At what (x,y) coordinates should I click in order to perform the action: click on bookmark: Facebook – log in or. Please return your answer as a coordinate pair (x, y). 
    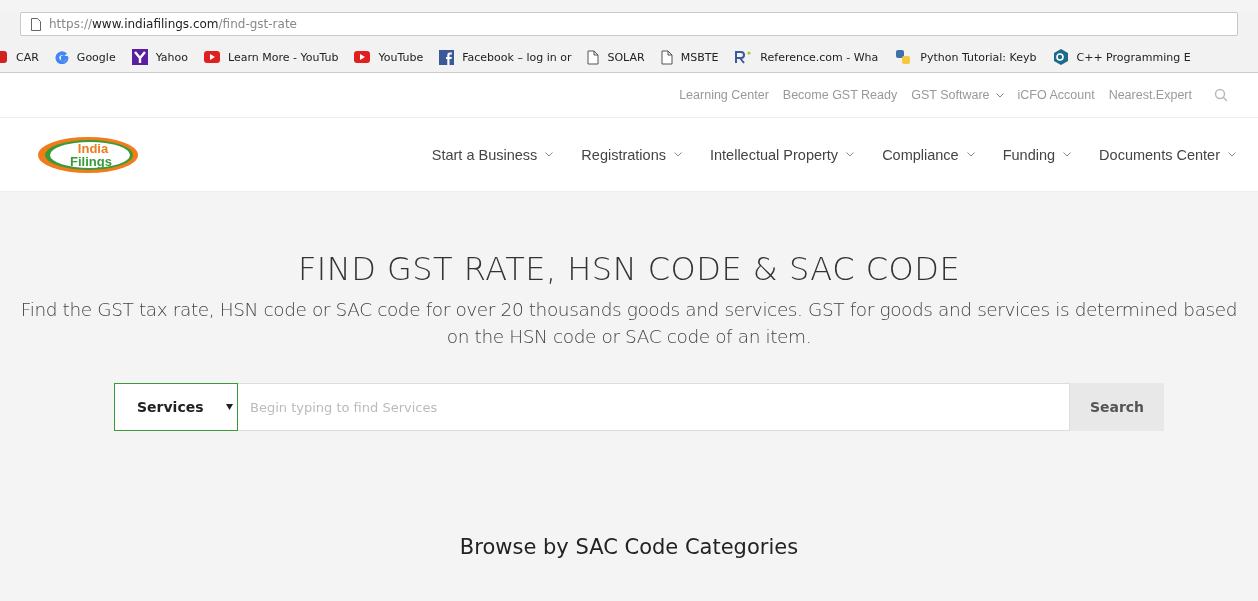
    Looking at the image, I should click on (505, 57).